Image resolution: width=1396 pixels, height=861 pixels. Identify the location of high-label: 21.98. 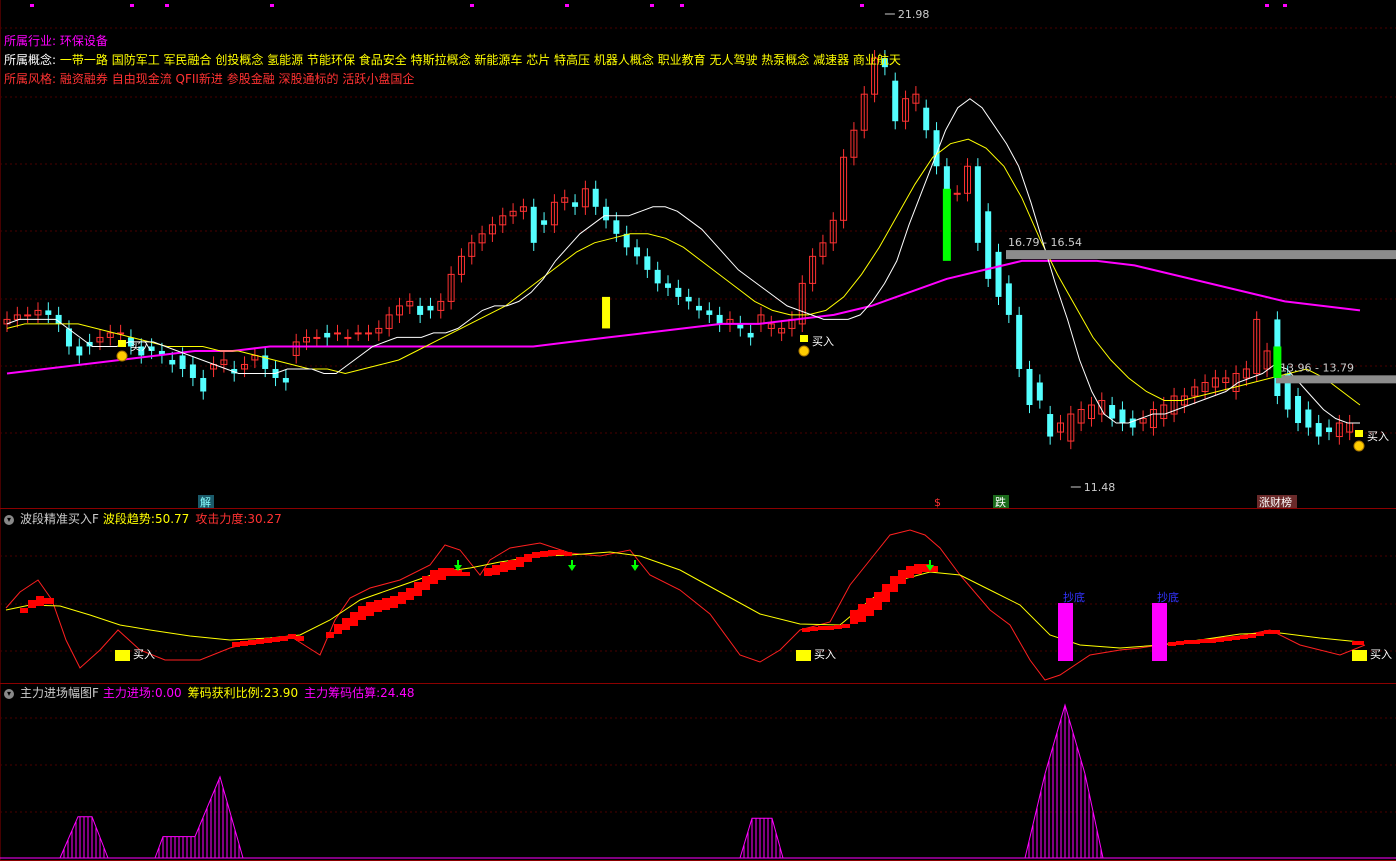
(914, 14).